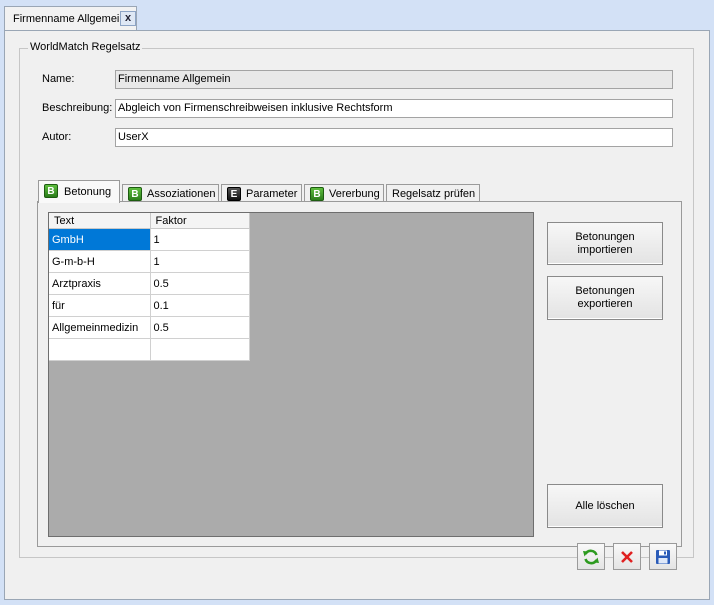 The width and height of the screenshot is (714, 605). What do you see at coordinates (135, 194) in the screenshot?
I see `tab-assoziationen-badge-icon: B` at bounding box center [135, 194].